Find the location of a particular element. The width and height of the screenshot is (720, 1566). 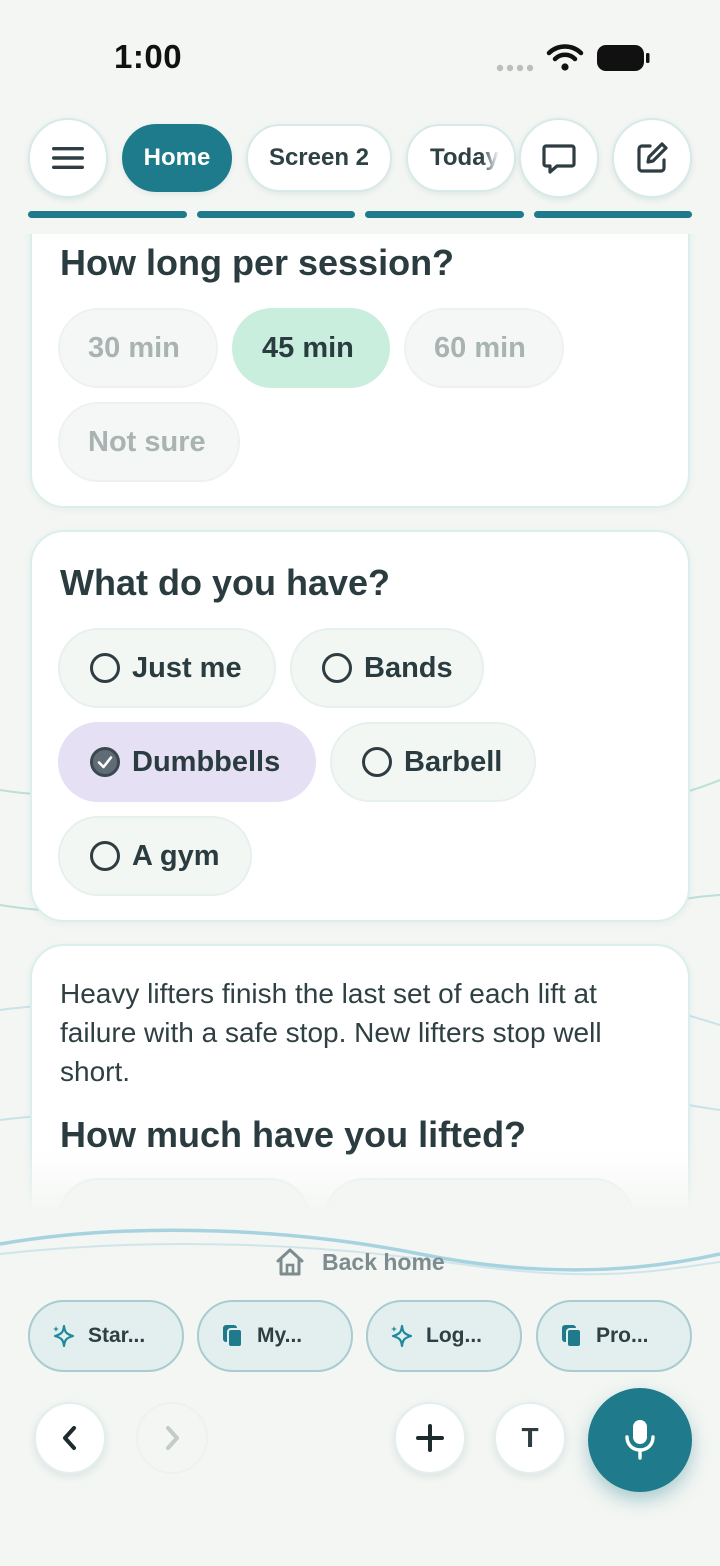

forward-button is located at coordinates (172, 1438).